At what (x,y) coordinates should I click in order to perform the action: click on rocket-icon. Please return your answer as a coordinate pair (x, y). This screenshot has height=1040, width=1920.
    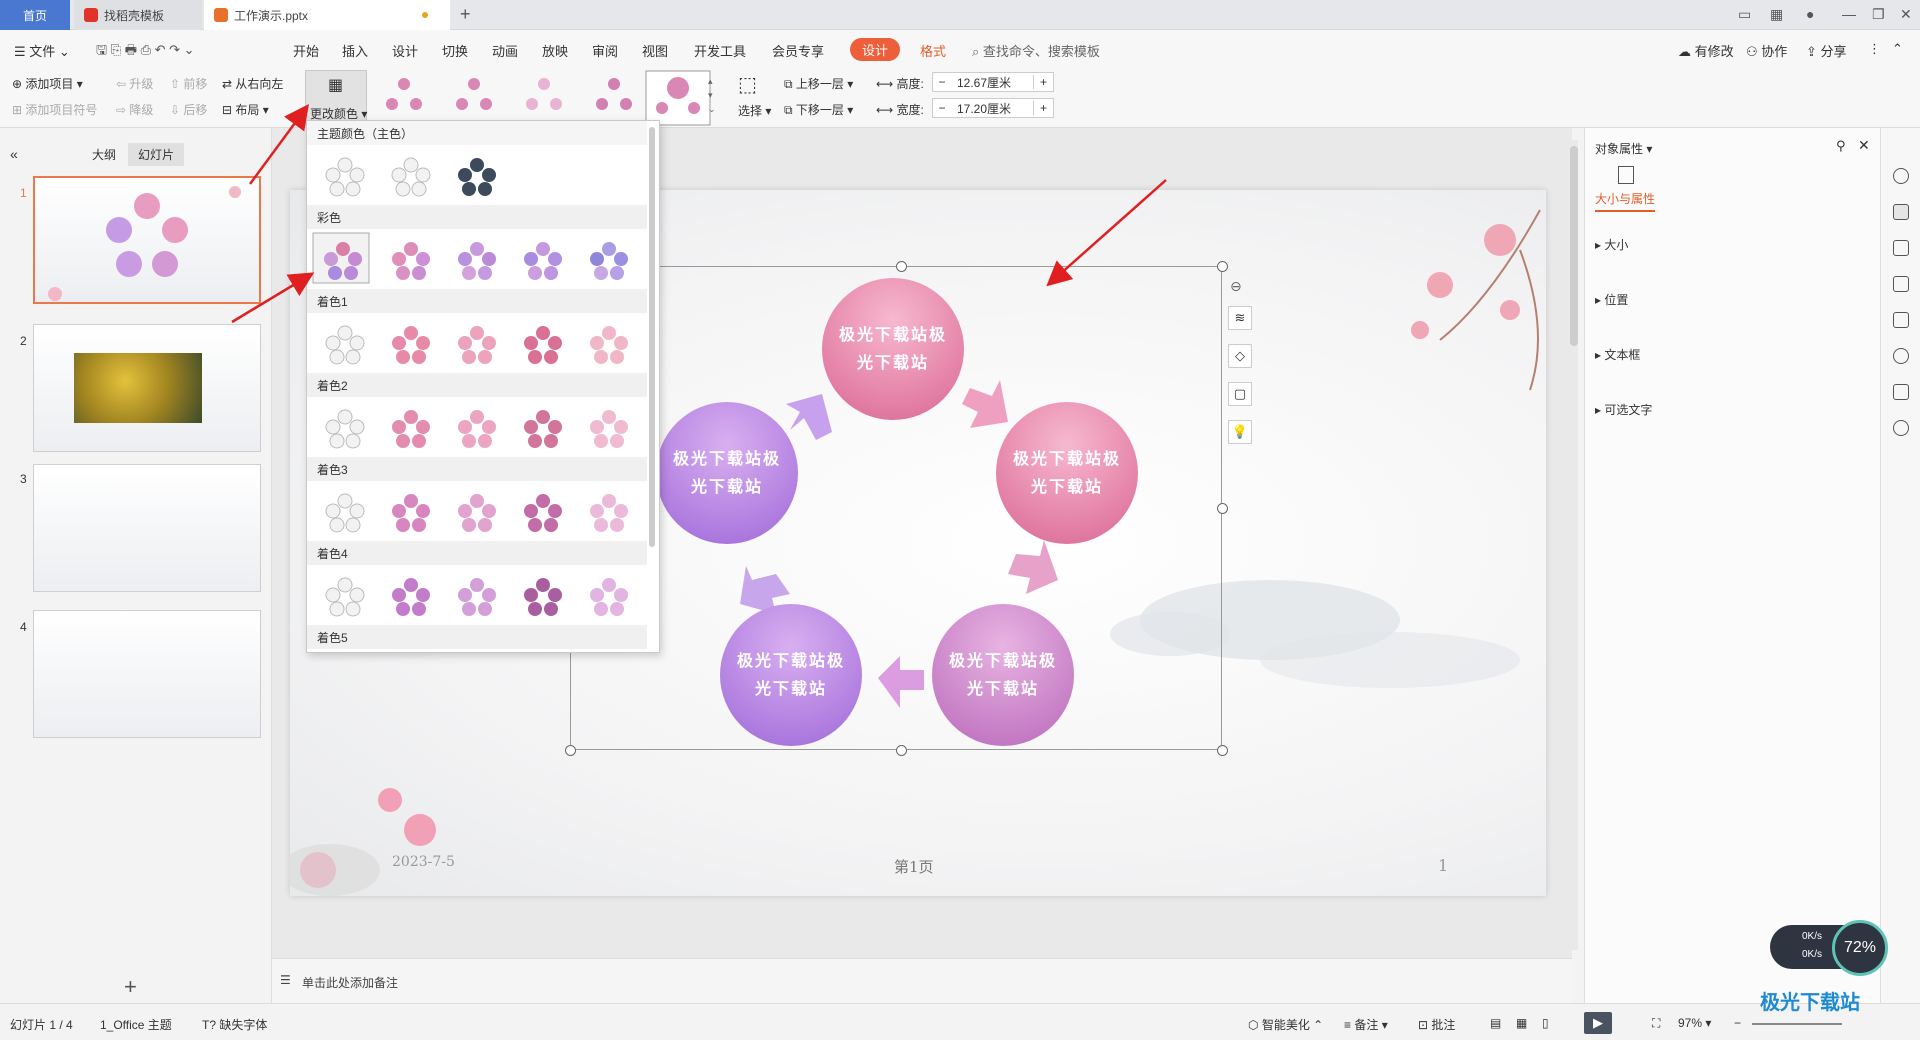
    Looking at the image, I should click on (1901, 176).